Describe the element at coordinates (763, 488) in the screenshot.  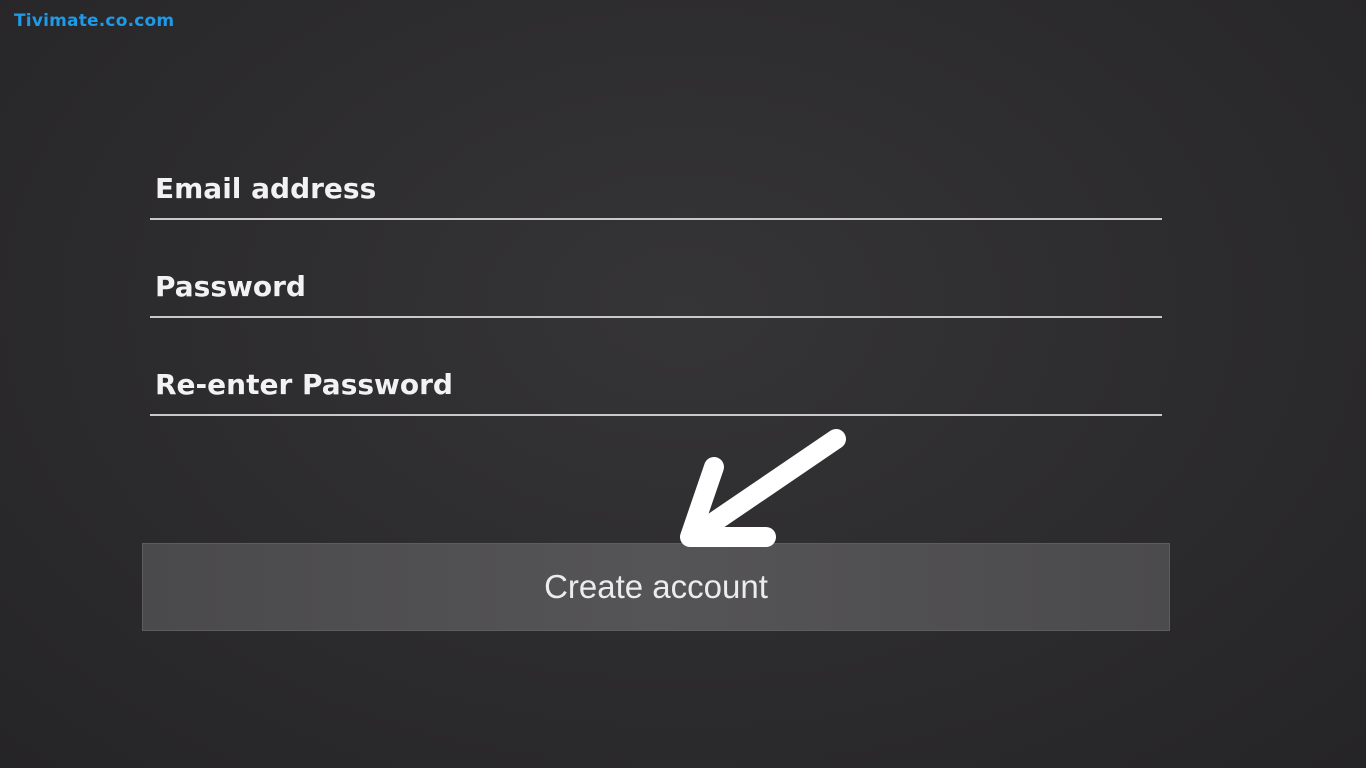
I see `arrow-icon` at that location.